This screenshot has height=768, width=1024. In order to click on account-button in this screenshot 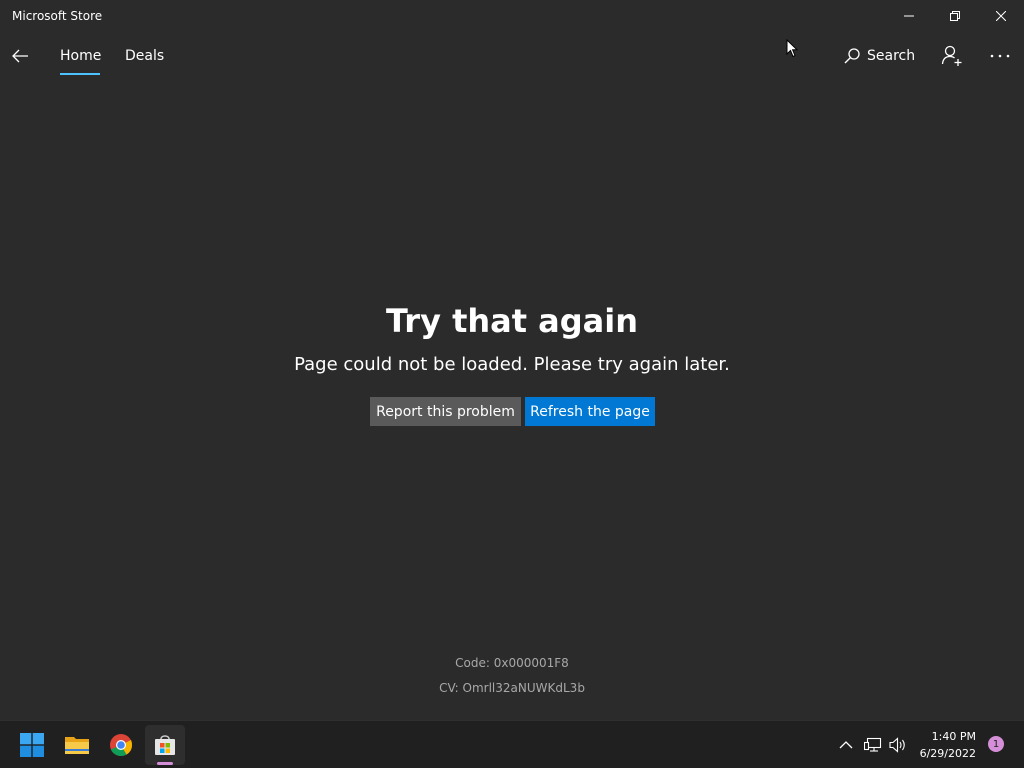, I will do `click(952, 56)`.